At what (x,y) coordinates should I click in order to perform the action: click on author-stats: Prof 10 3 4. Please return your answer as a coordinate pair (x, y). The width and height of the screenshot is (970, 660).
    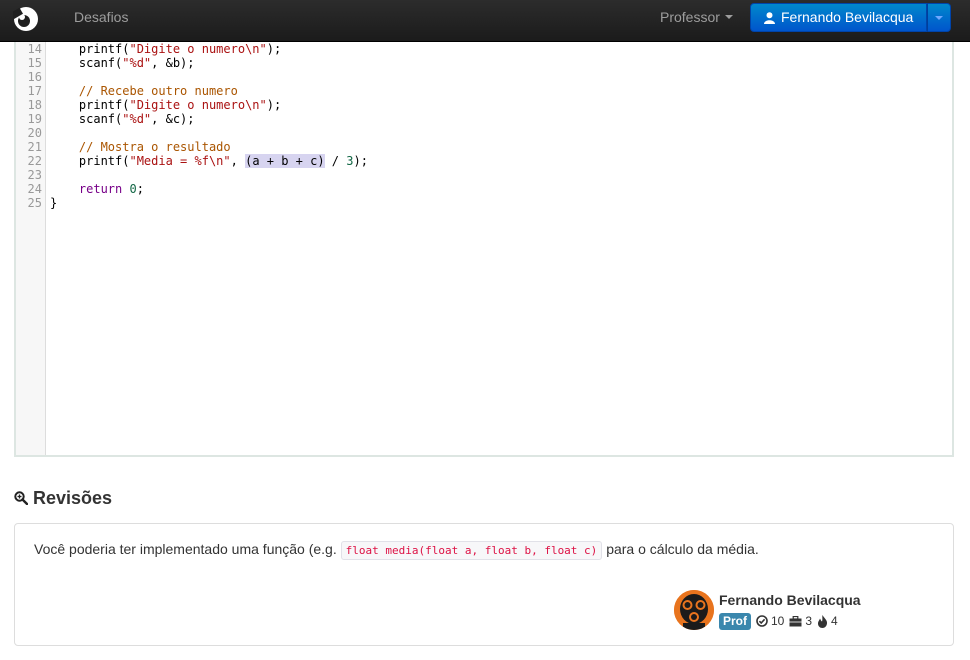
    Looking at the image, I should click on (781, 621).